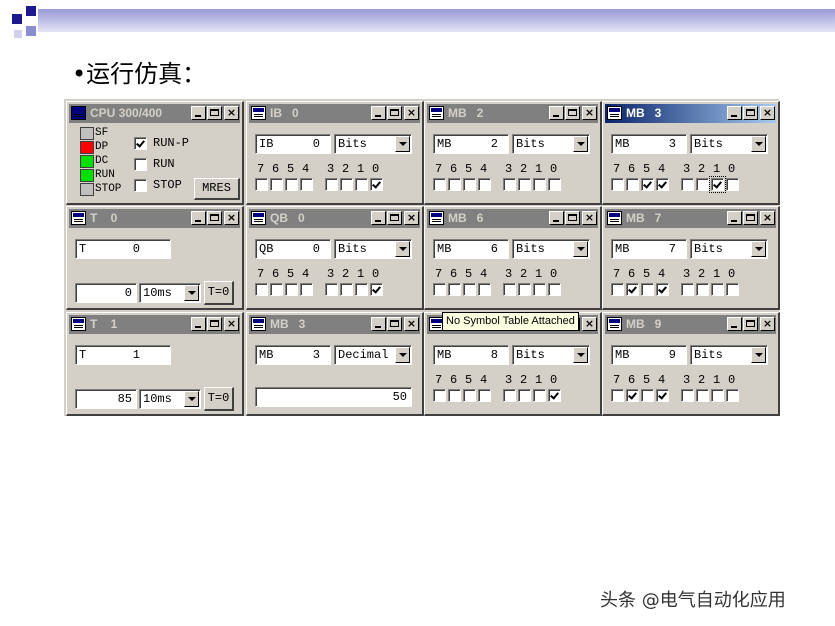 The width and height of the screenshot is (835, 626). Describe the element at coordinates (106, 293) in the screenshot. I see `timer-value-field: 0` at that location.